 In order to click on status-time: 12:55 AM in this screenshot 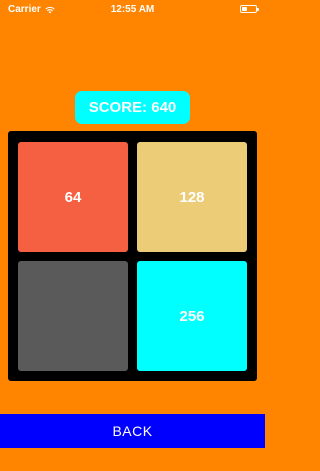, I will do `click(132, 9)`.